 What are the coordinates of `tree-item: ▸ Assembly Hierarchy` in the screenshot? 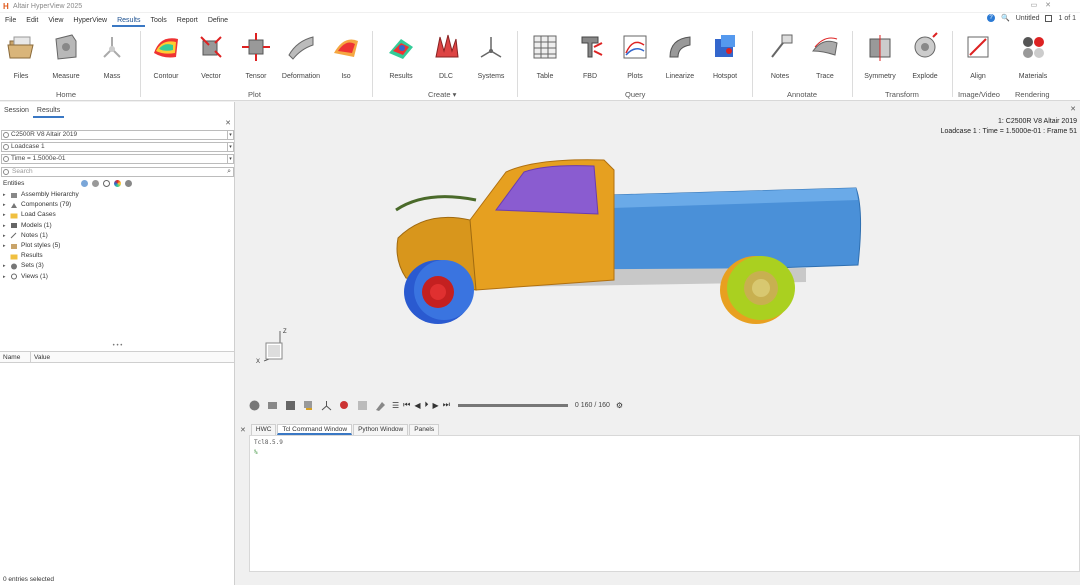 It's located at (115, 195).